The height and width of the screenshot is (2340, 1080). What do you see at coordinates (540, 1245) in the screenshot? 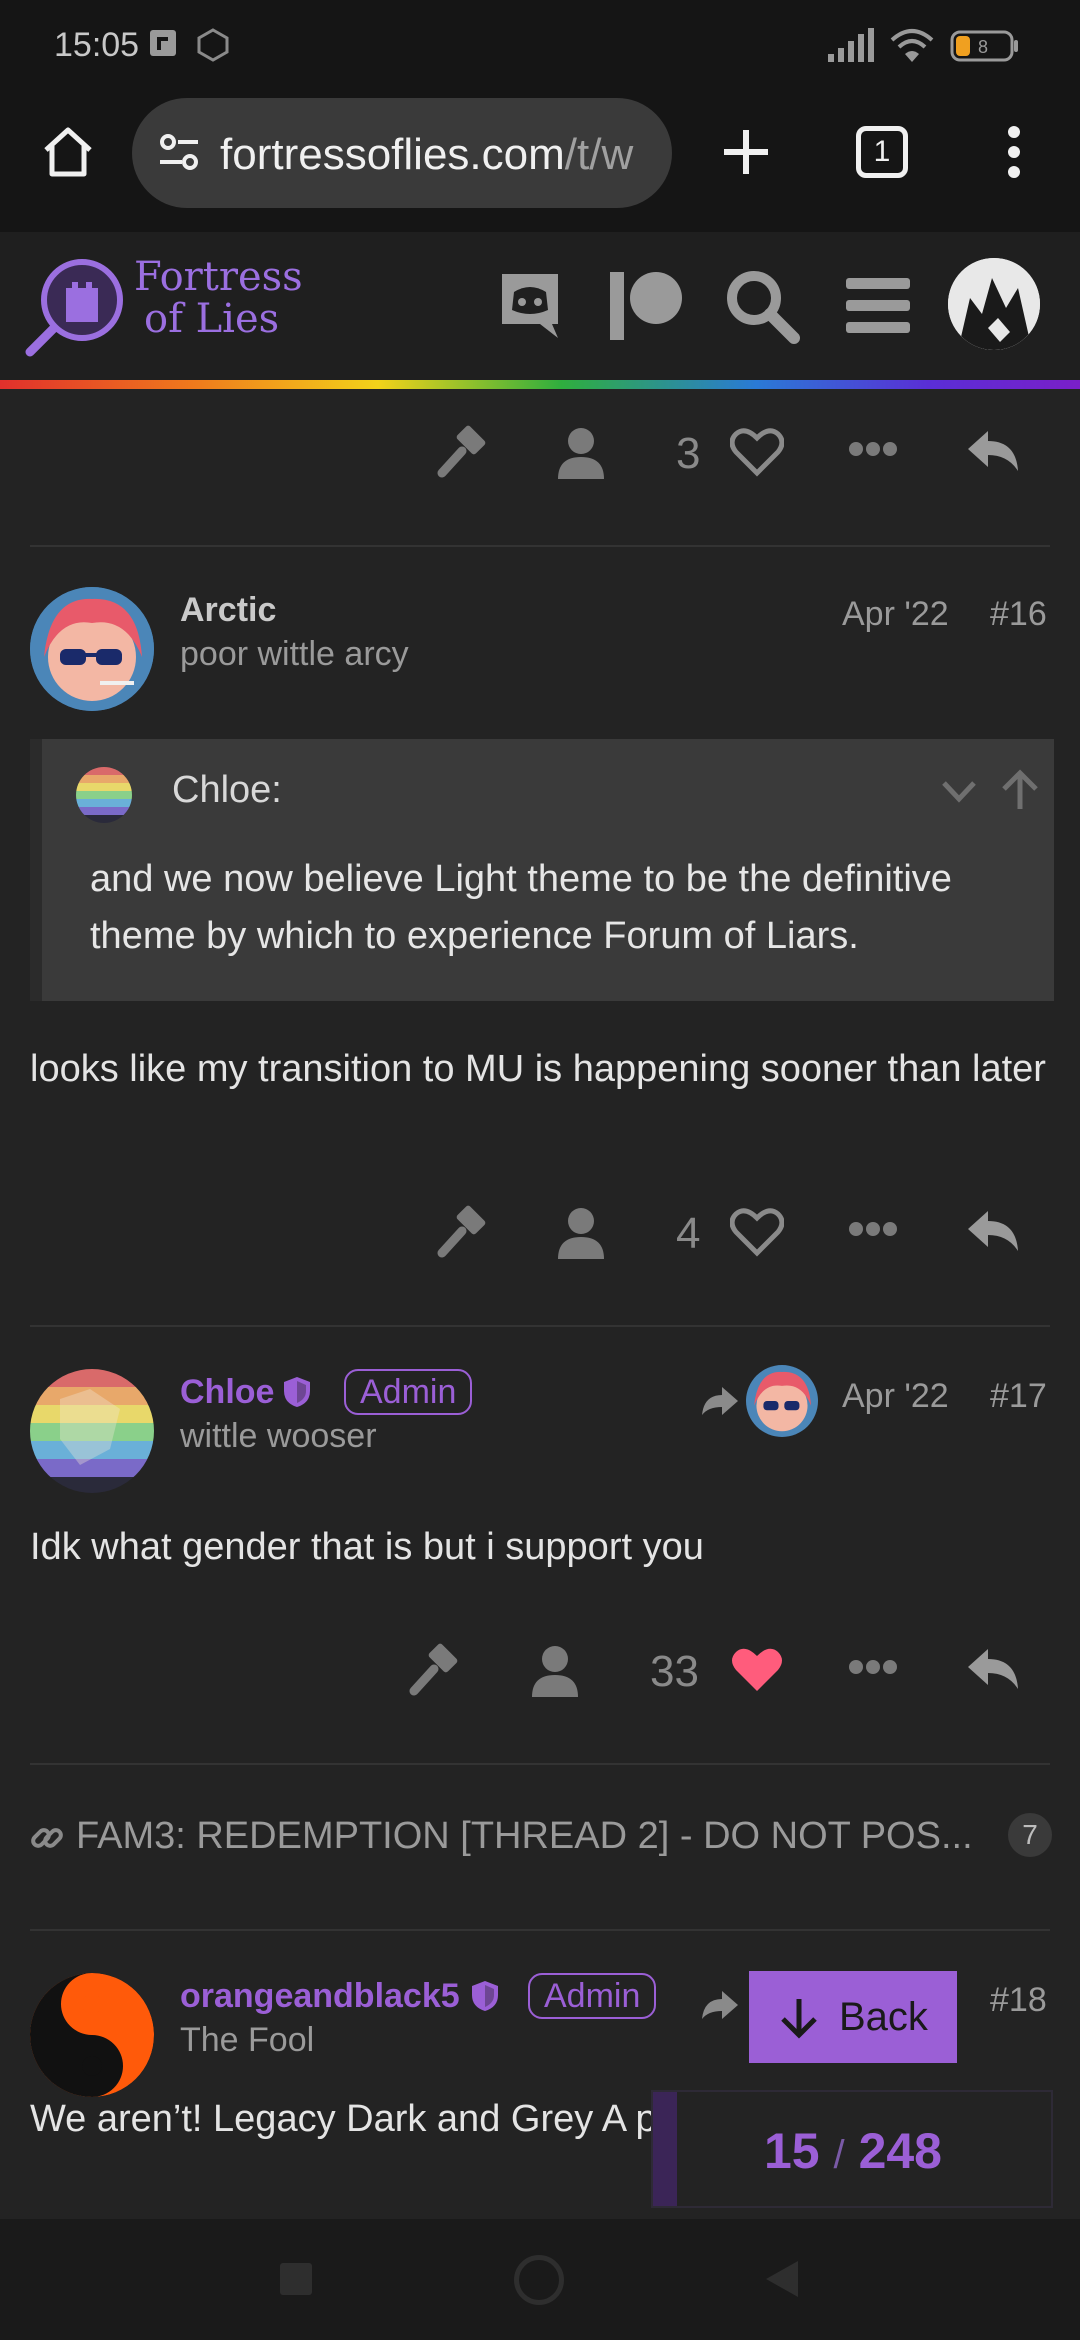
I see `post-actions: 4` at bounding box center [540, 1245].